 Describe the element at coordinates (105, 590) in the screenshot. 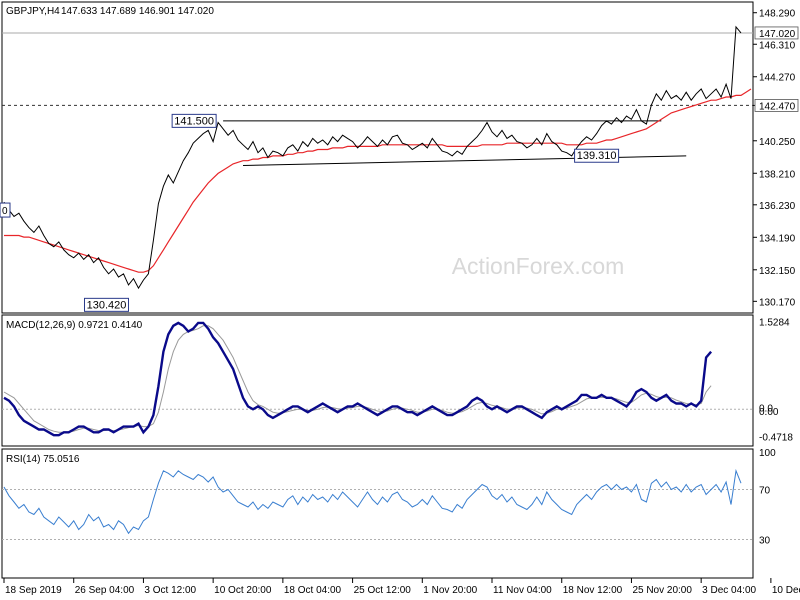

I see `time-tick-label: 26 Sep 04:00` at that location.